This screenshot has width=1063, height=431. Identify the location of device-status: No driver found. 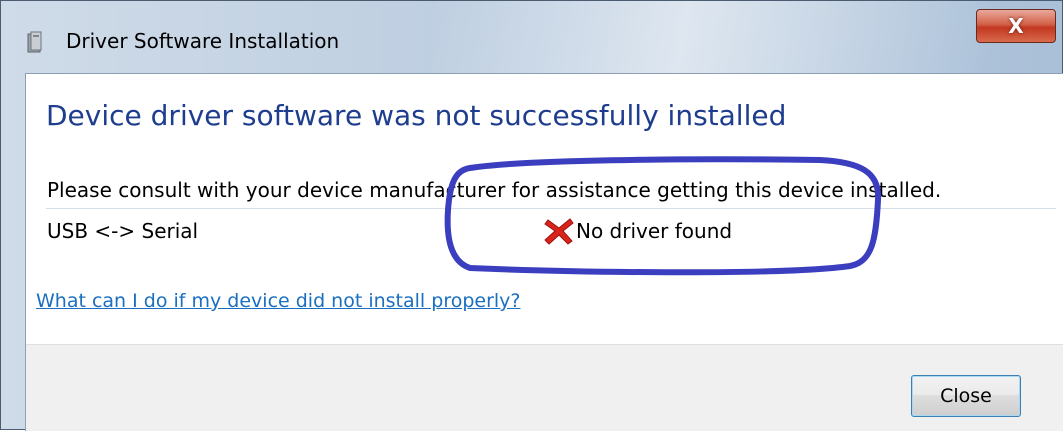
(654, 231).